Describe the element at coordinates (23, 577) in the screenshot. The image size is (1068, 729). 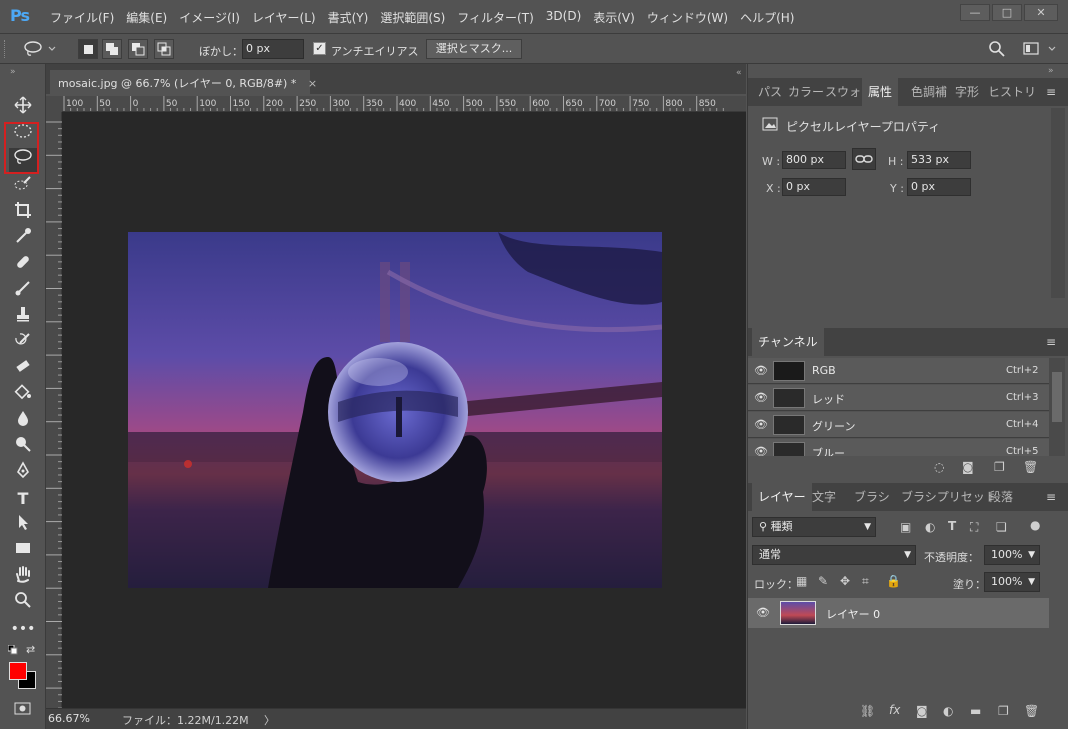
I see `hand-tool-icon` at that location.